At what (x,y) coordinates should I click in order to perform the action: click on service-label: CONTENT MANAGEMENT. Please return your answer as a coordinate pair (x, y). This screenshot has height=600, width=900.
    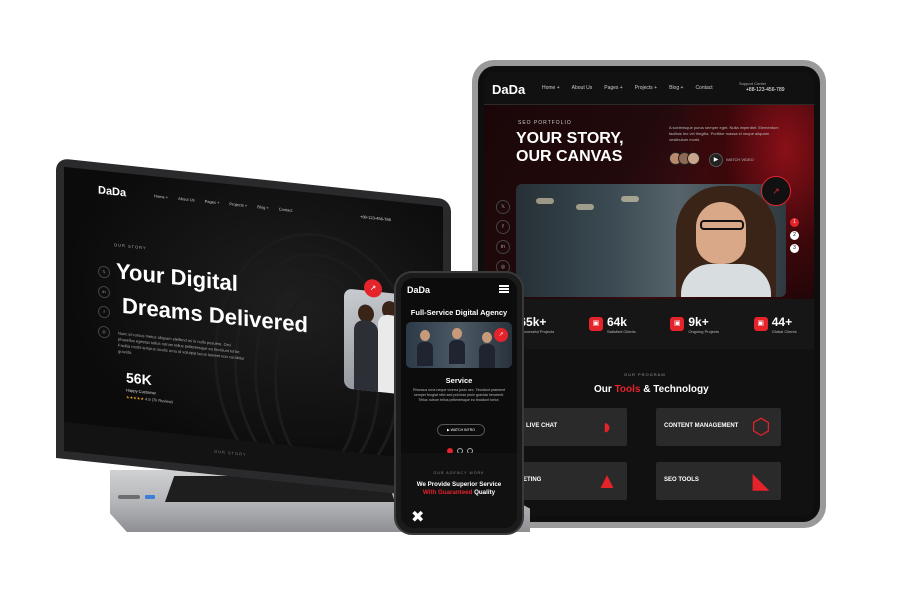
    Looking at the image, I should click on (701, 426).